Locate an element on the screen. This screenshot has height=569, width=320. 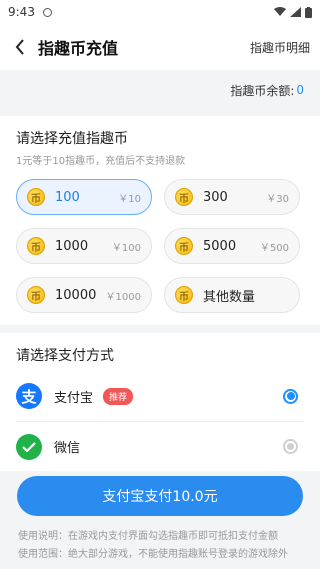
recharge-option-300: 币 300 ￥30 is located at coordinates (232, 197).